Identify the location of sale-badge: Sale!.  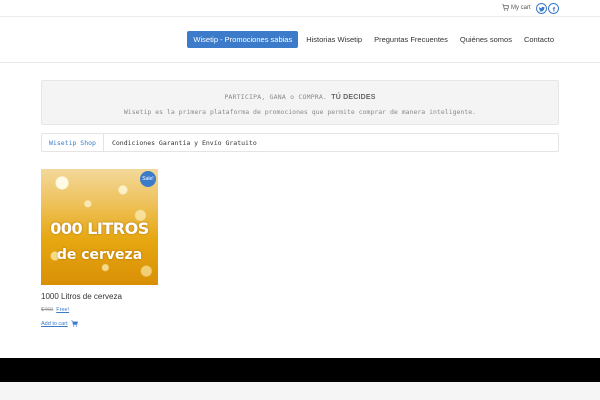
(148, 179).